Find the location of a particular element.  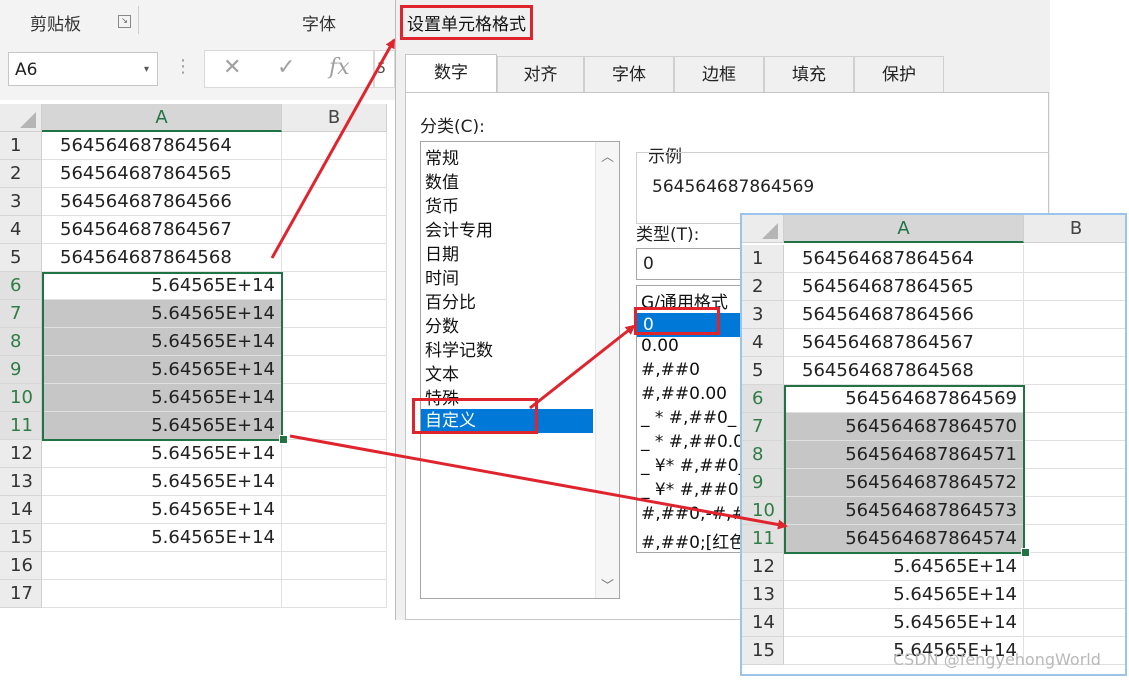

arrow-to-result is located at coordinates (538, 482).